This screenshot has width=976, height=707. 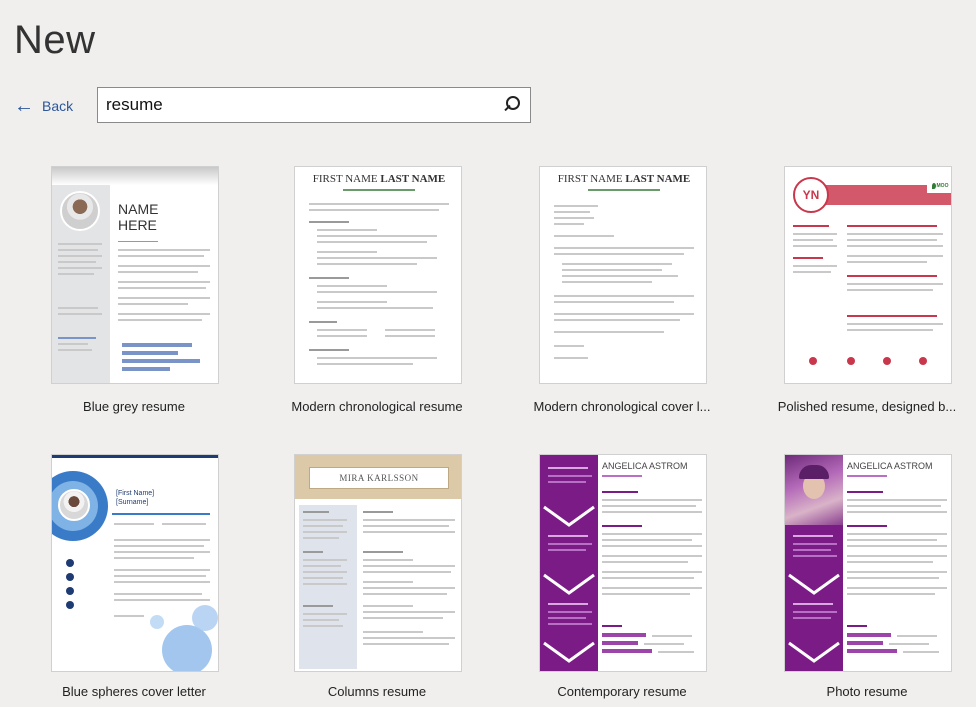 What do you see at coordinates (138, 217) in the screenshot?
I see `preview-name: NAME HERE` at bounding box center [138, 217].